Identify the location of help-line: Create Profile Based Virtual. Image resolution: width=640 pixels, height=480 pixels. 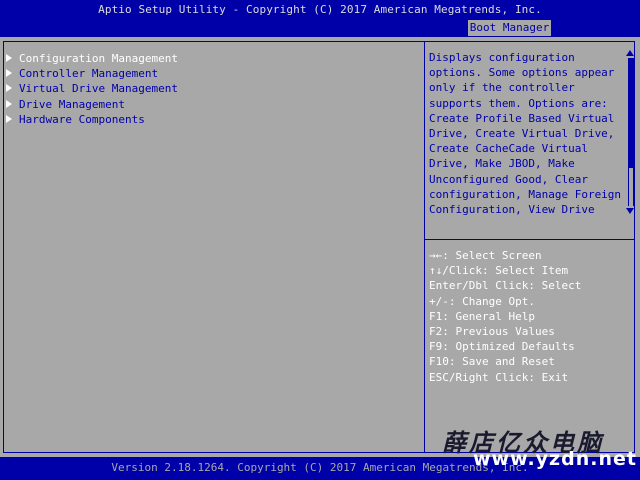
(522, 118).